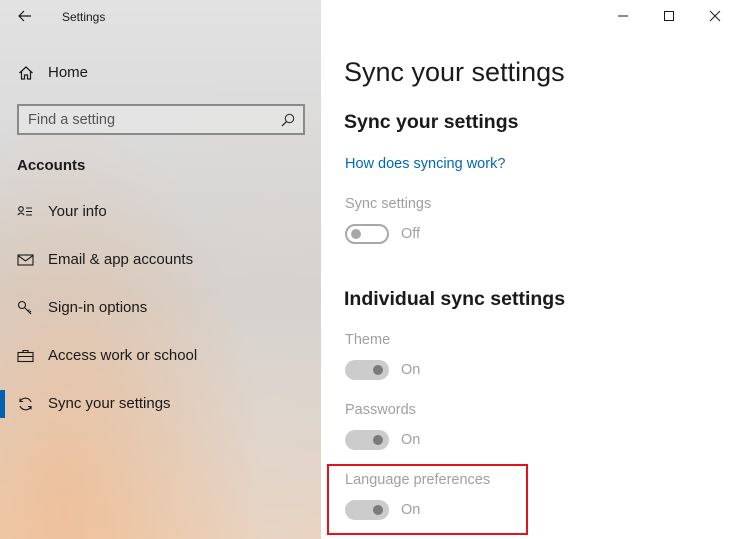 This screenshot has height=539, width=738. I want to click on home-icon, so click(26, 73).